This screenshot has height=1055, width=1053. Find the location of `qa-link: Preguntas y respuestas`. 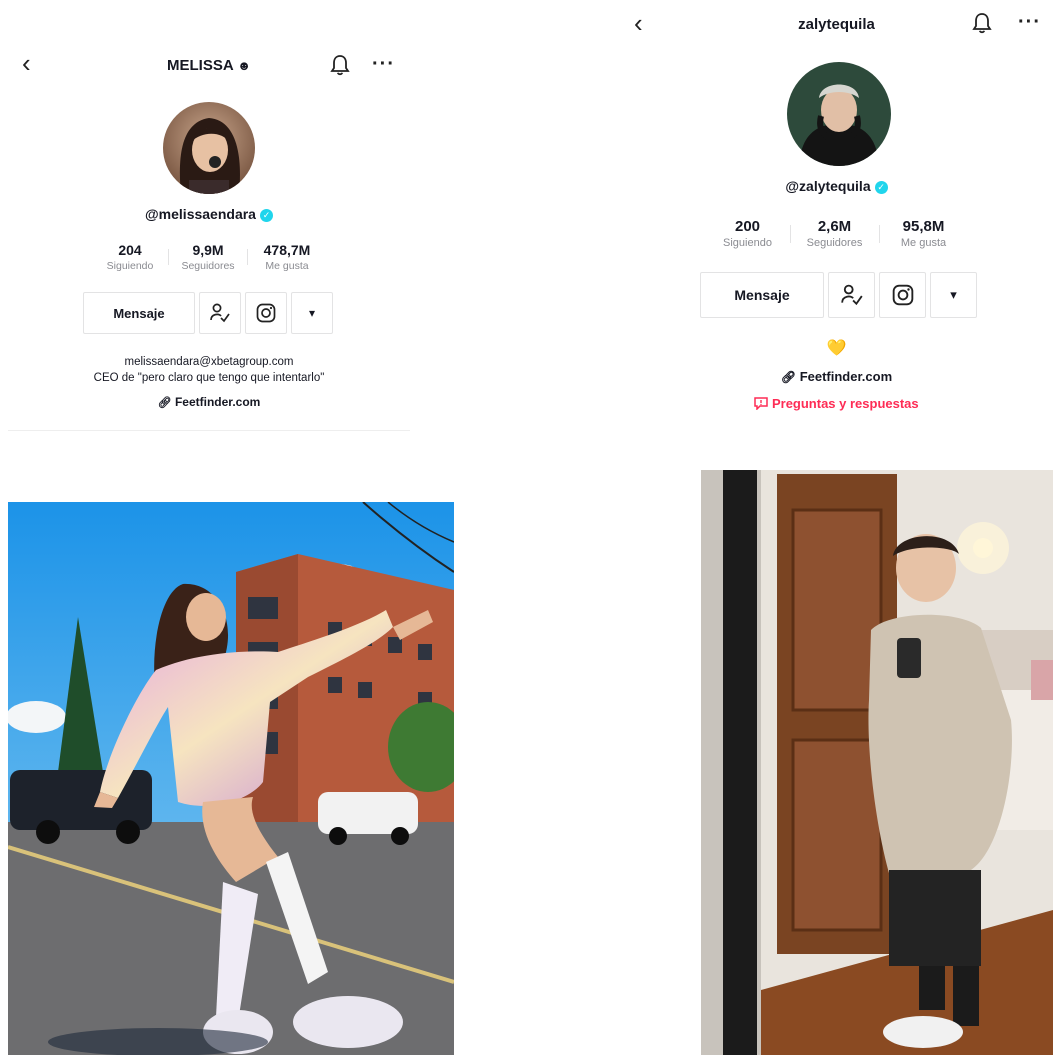

qa-link: Preguntas y respuestas is located at coordinates (836, 403).